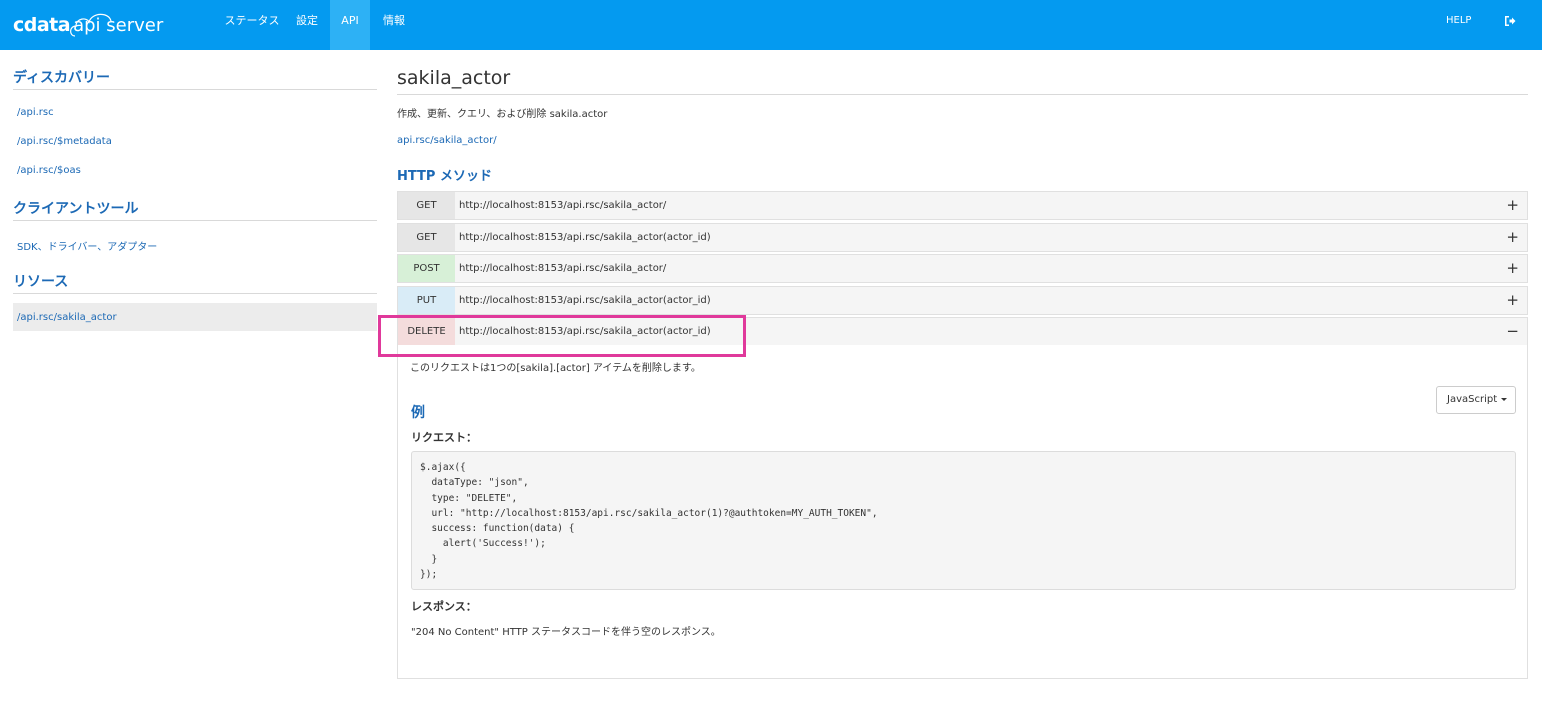 Image resolution: width=1542 pixels, height=706 pixels. Describe the element at coordinates (454, 78) in the screenshot. I see `page-title: sakila_actor` at that location.